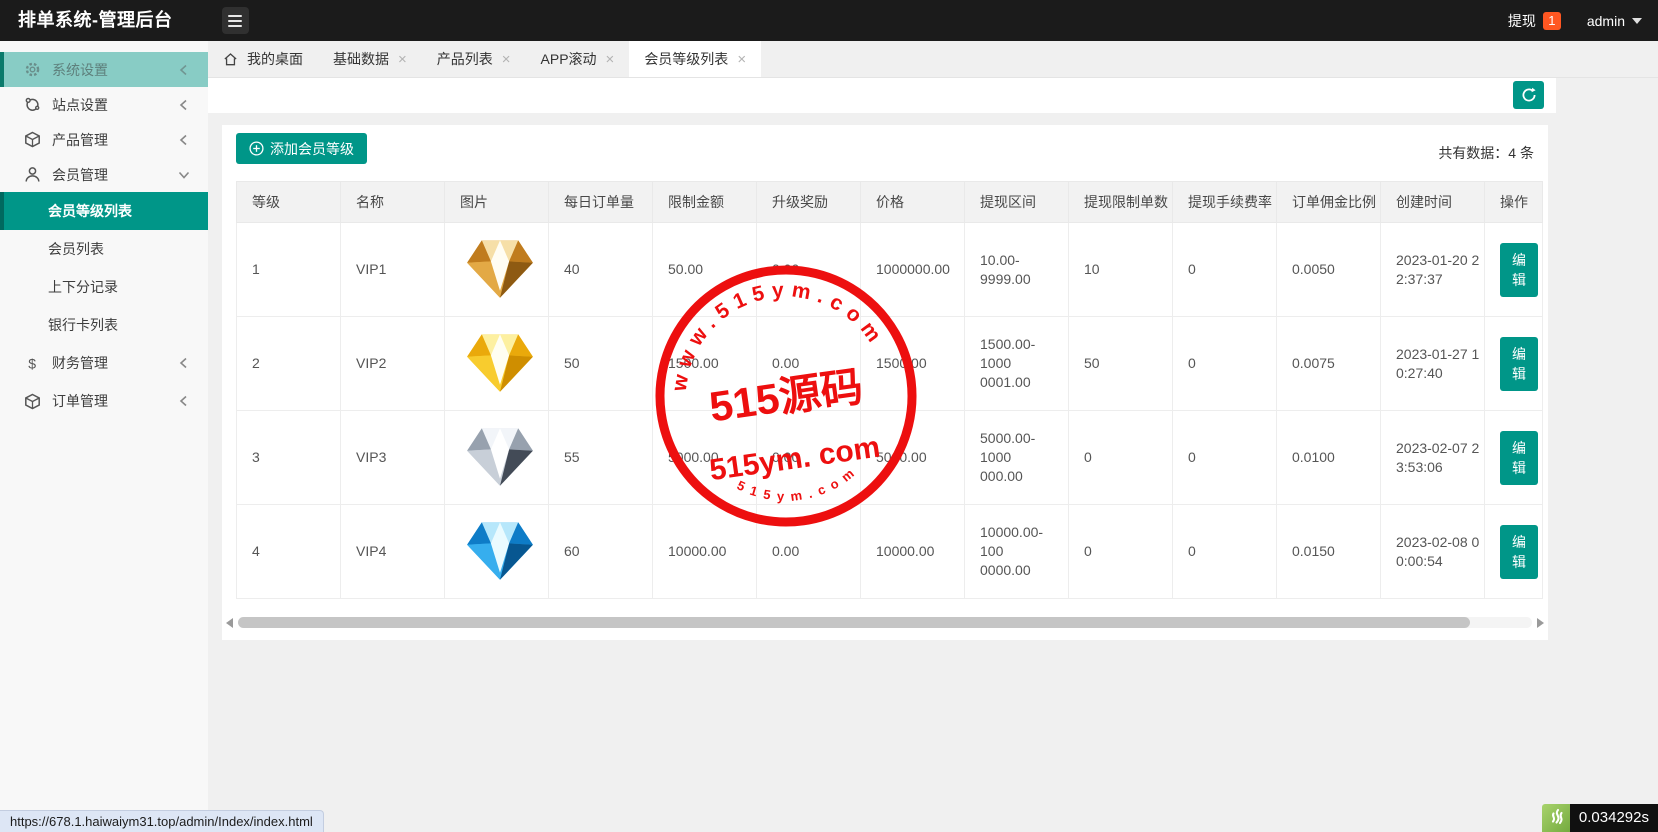  Describe the element at coordinates (80, 363) in the screenshot. I see `sidebar-item-label: 财务管理` at that location.